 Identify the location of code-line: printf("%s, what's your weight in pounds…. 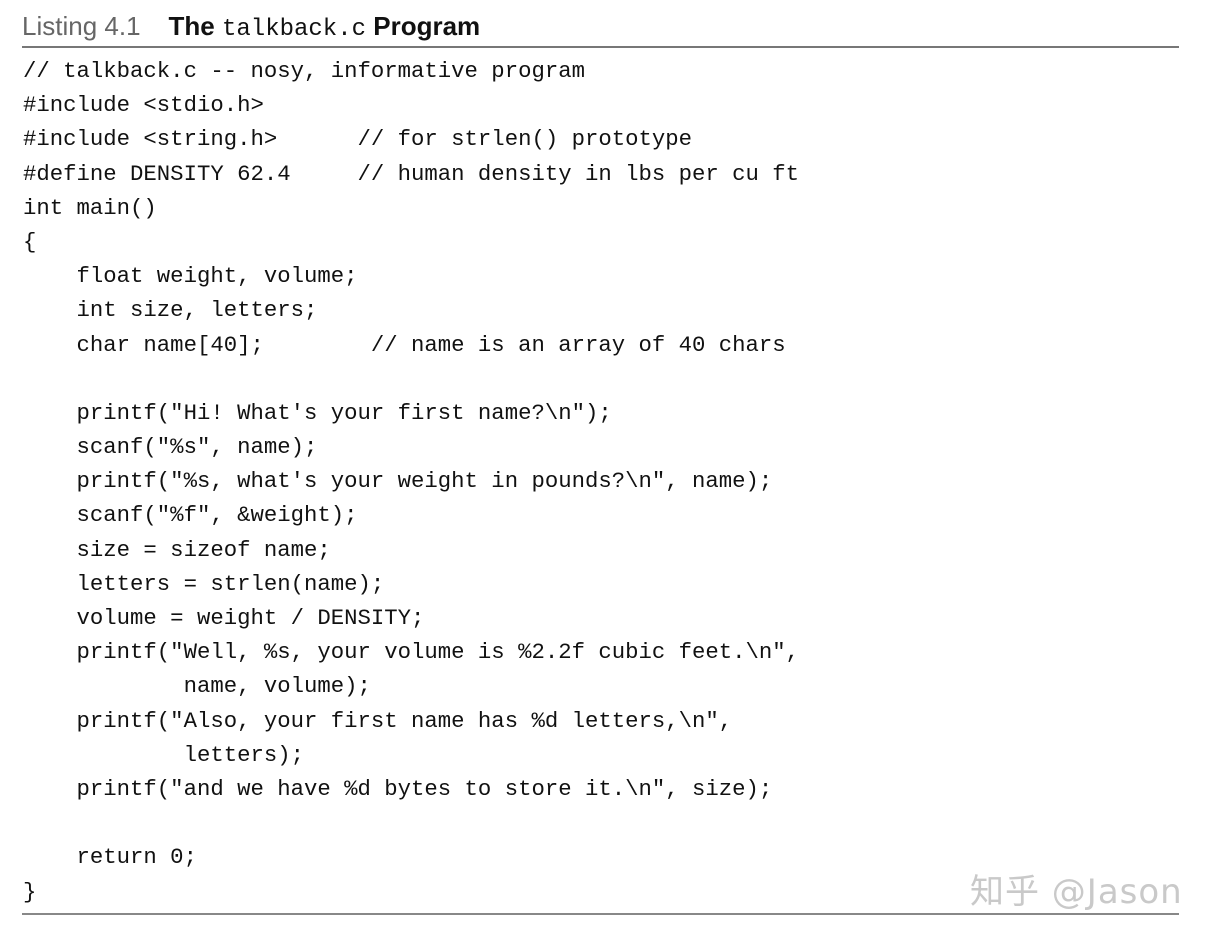
(398, 481).